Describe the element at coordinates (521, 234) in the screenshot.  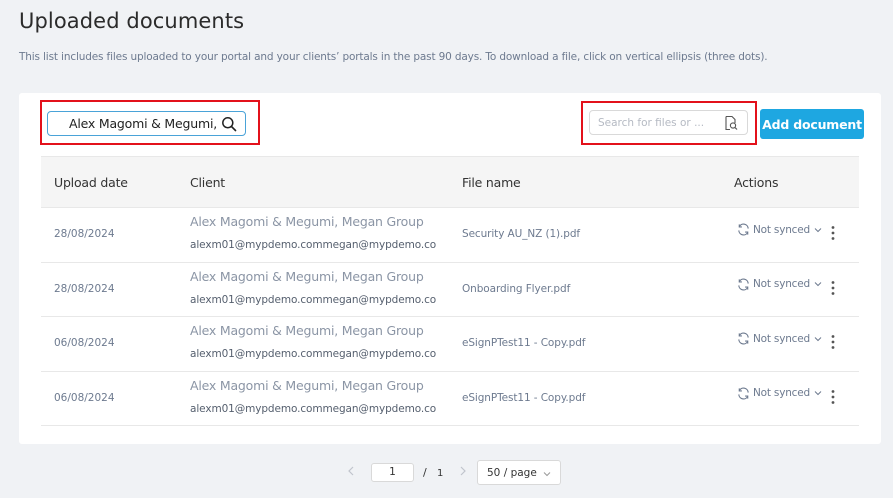
I see `file-name: Security AU_NZ (1).pdf` at that location.